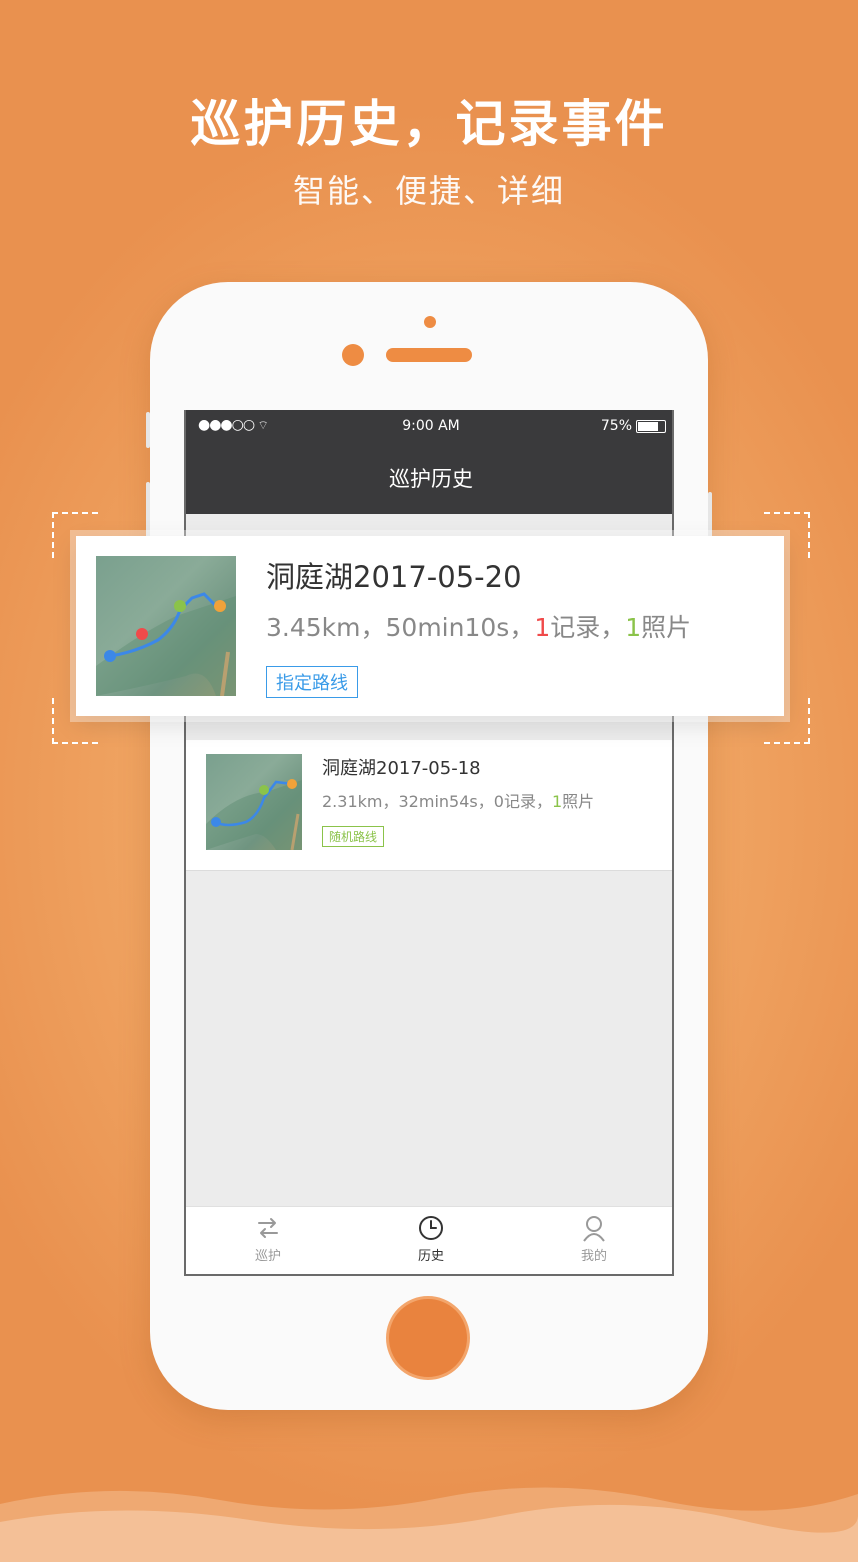 The width and height of the screenshot is (858, 1562). I want to click on user-icon, so click(594, 1229).